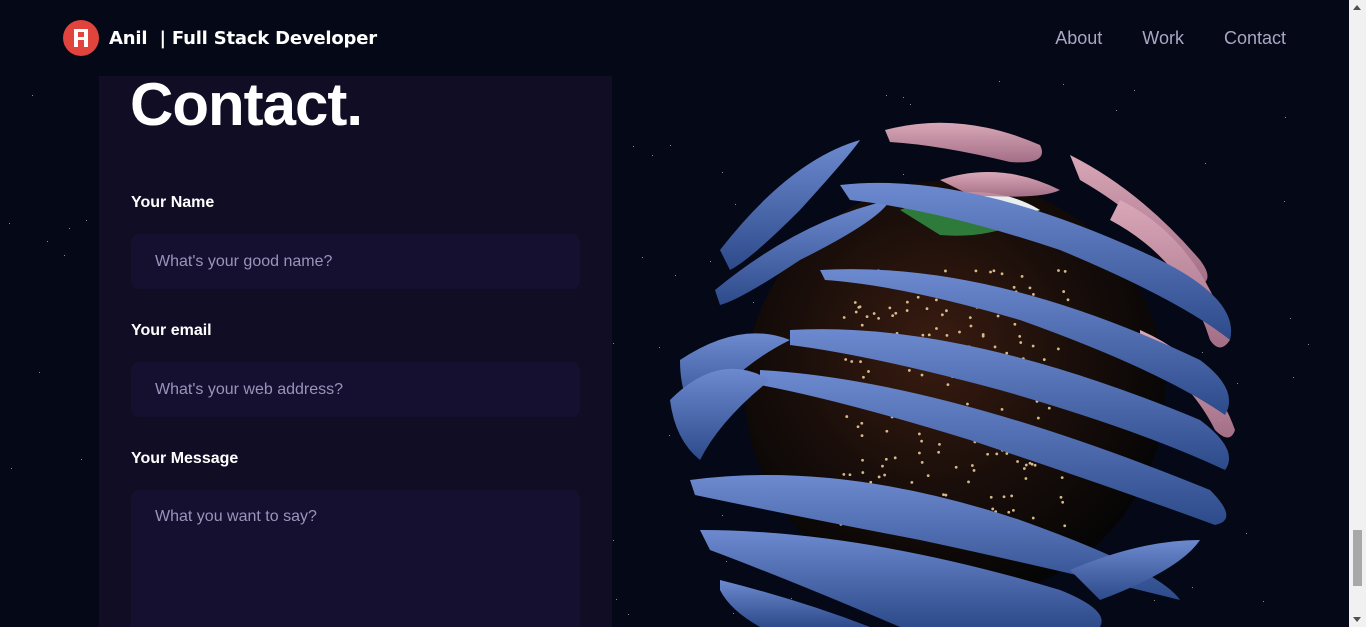 The image size is (1366, 627). I want to click on nav-links: About Work Contact, so click(1170, 38).